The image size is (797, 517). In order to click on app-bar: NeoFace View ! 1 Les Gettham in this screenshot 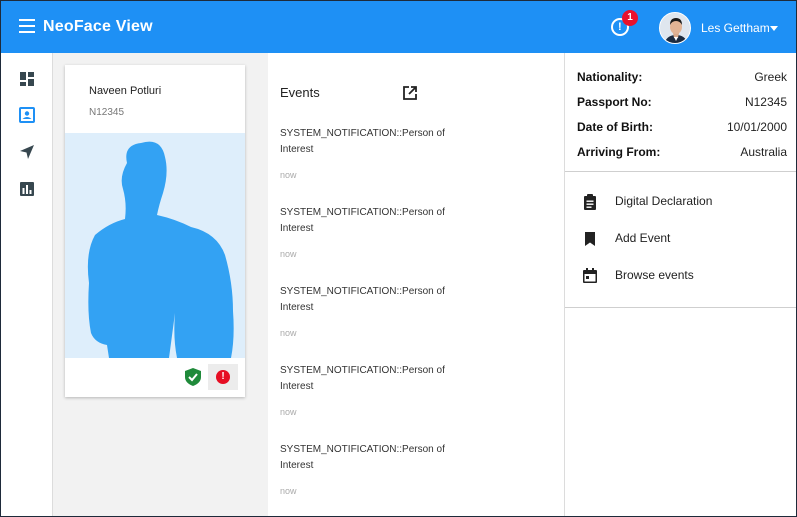, I will do `click(398, 27)`.